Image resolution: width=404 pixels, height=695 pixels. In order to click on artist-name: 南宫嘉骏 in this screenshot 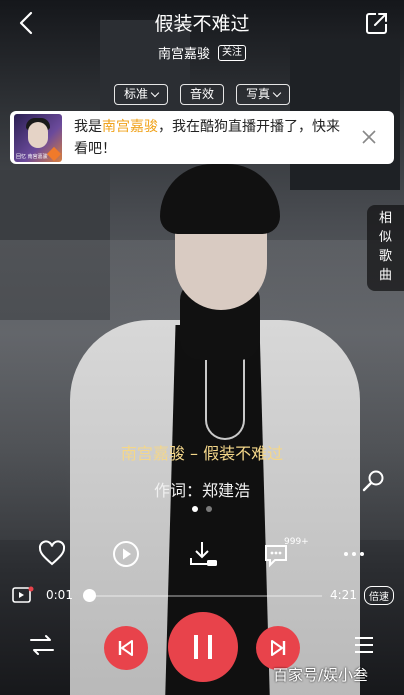, I will do `click(184, 52)`.